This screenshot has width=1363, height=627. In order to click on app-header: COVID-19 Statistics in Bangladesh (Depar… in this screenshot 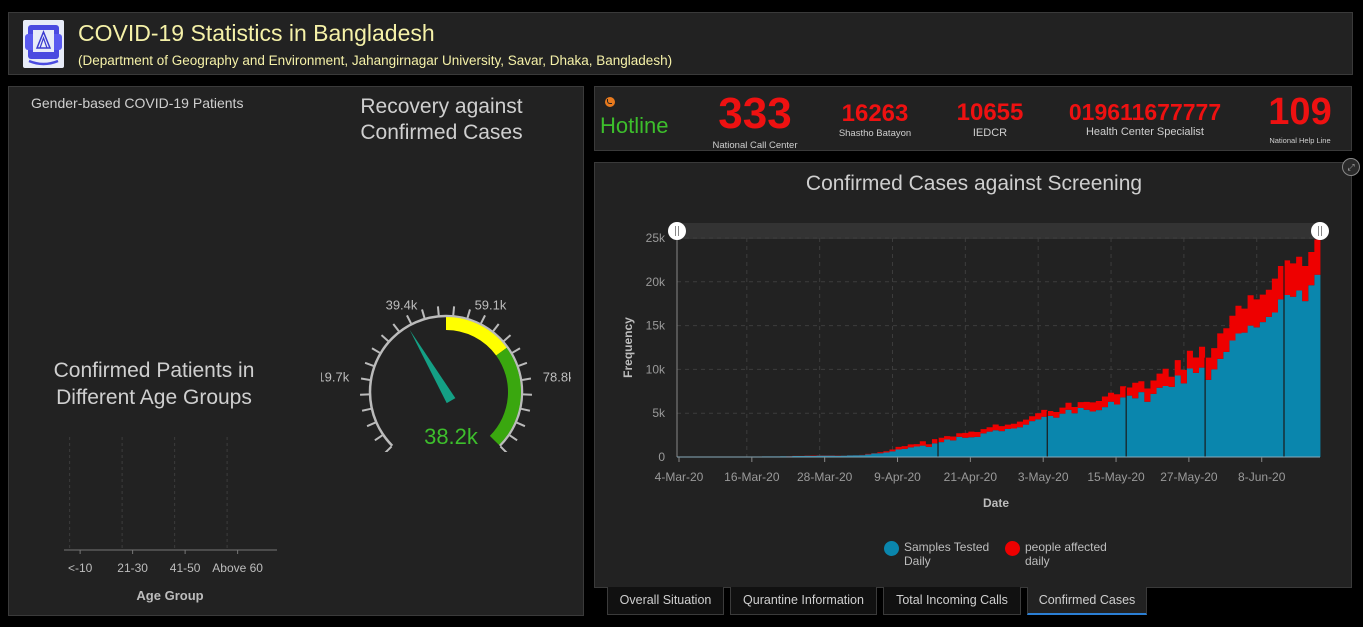, I will do `click(680, 43)`.